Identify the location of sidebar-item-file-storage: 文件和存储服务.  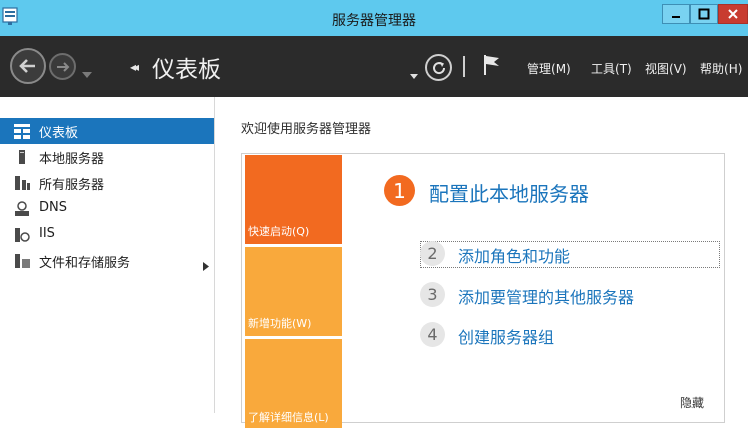
(107, 261).